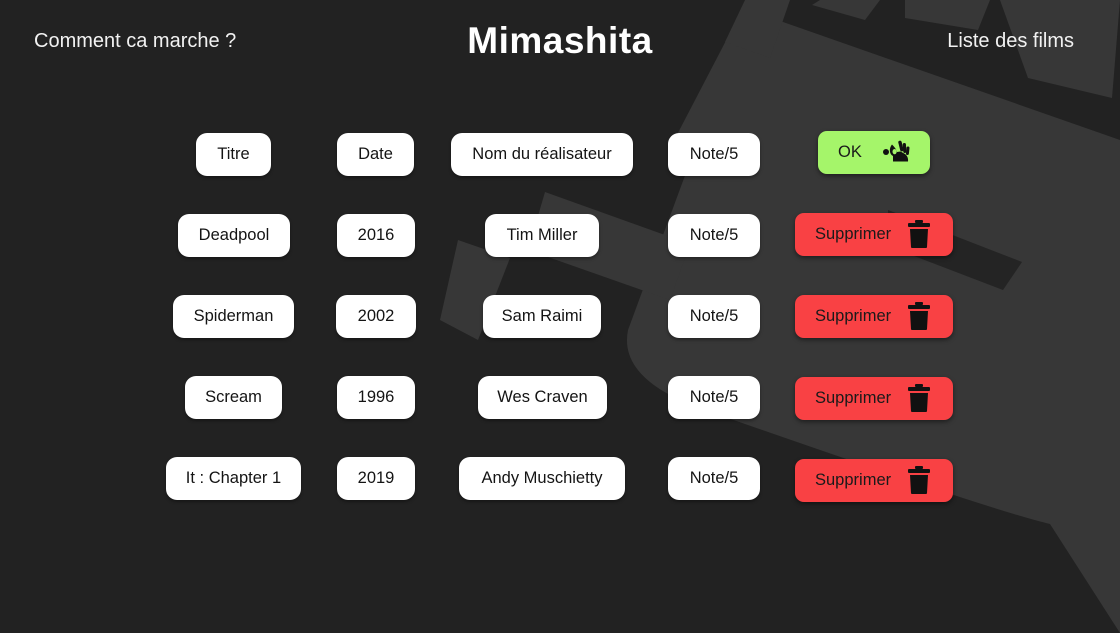  Describe the element at coordinates (376, 397) in the screenshot. I see `film-year: 1996` at that location.